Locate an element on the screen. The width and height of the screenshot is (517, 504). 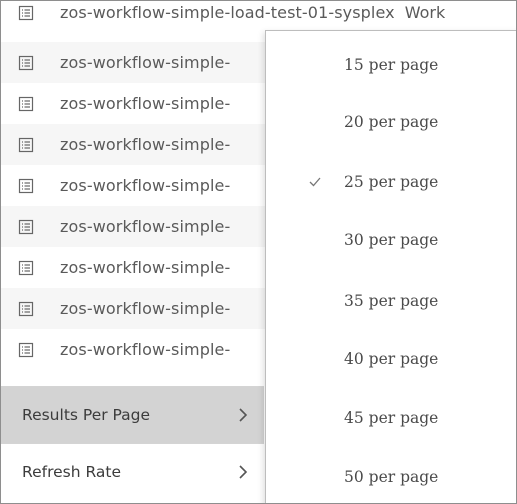
option-label: 50 per page is located at coordinates (391, 476).